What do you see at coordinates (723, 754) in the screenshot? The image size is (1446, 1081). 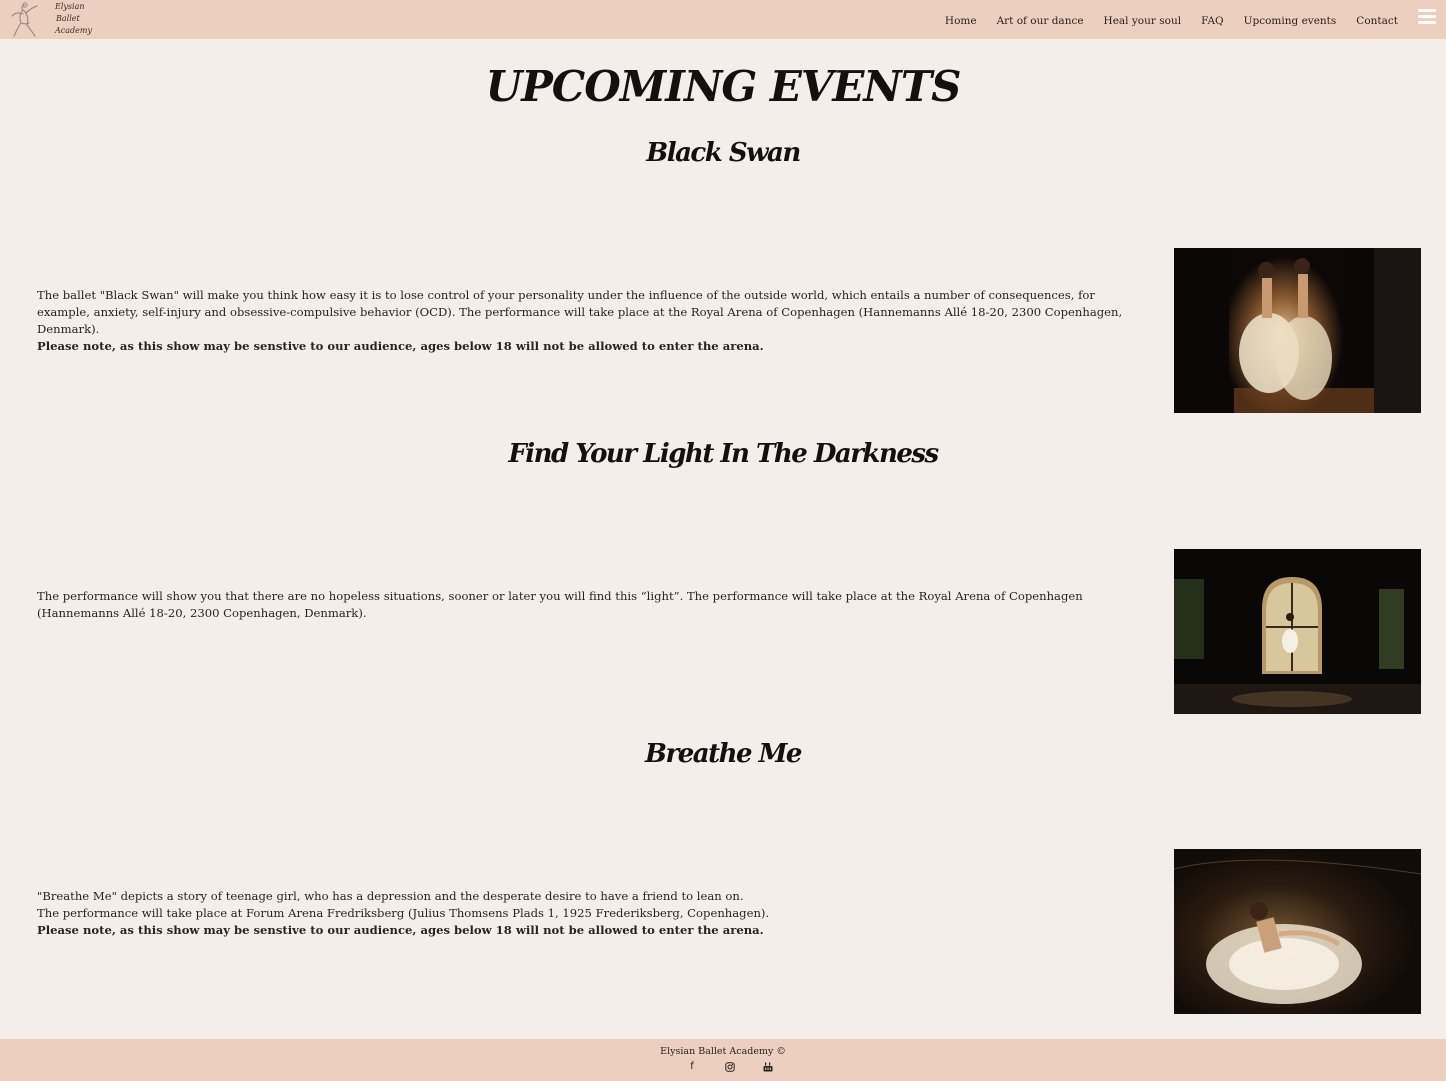 I see `event-title-breathe-me: Breathe Me` at bounding box center [723, 754].